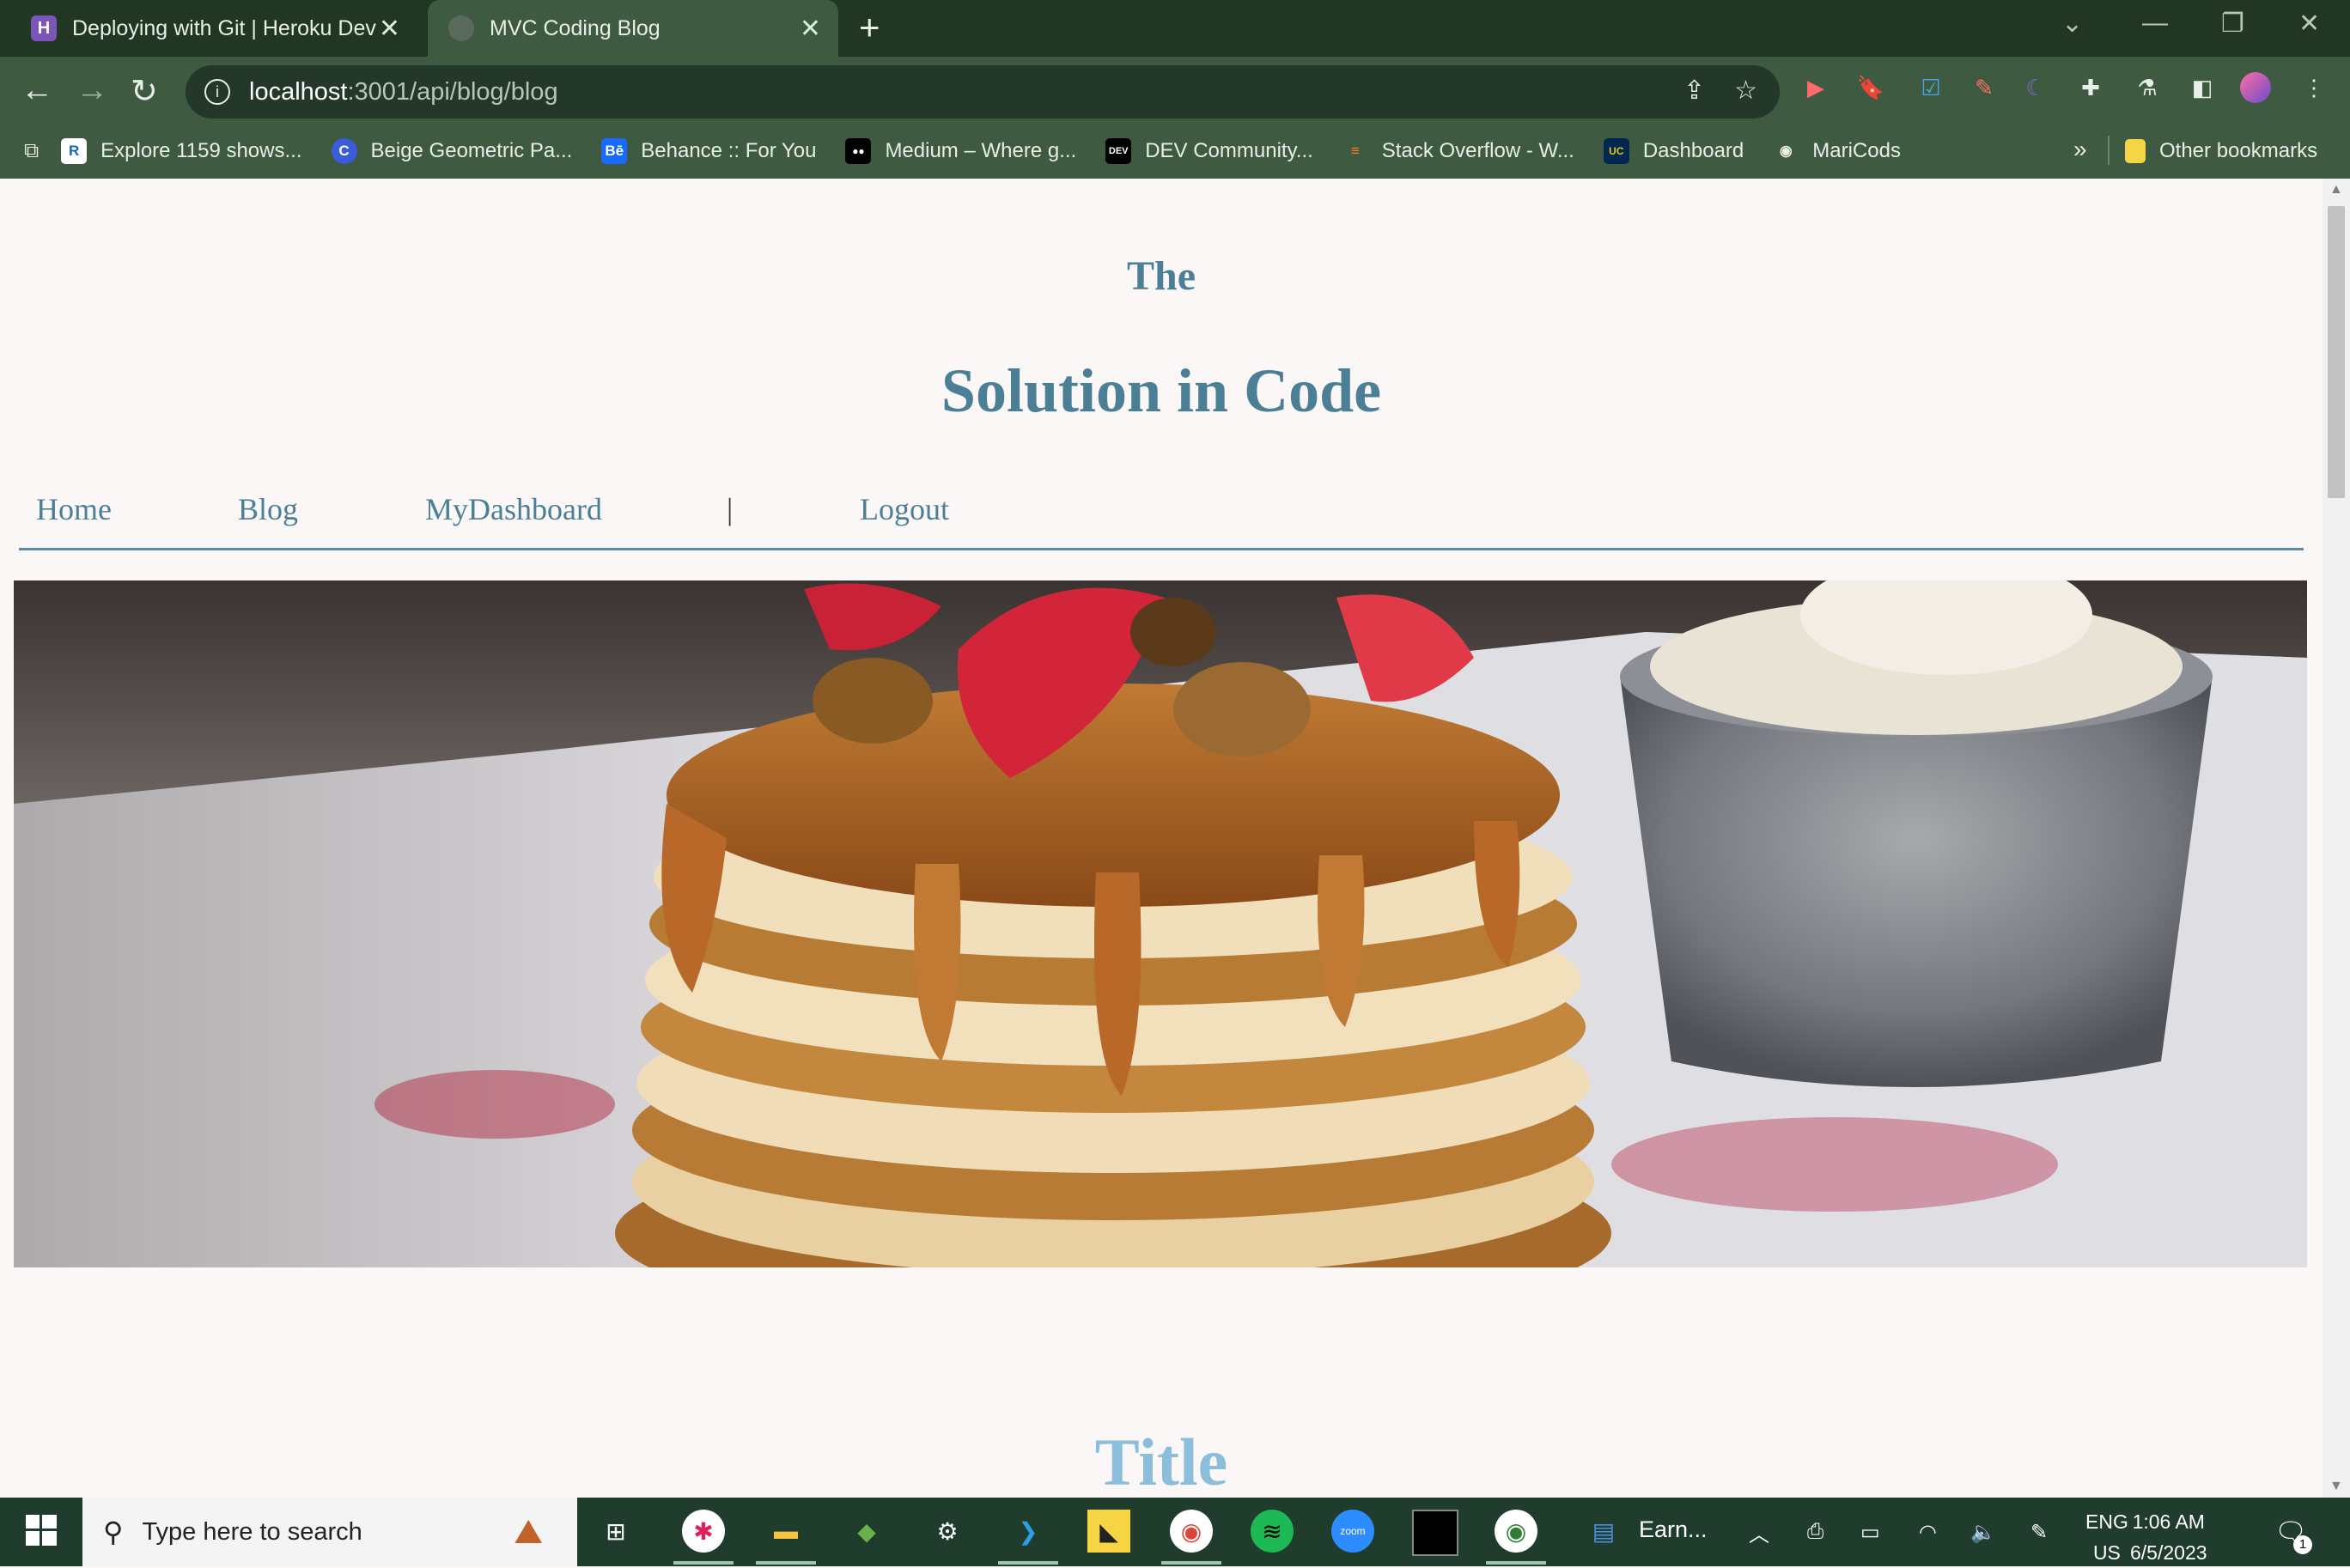  I want to click on bookmark-item: UC Dashboard, so click(1673, 151).